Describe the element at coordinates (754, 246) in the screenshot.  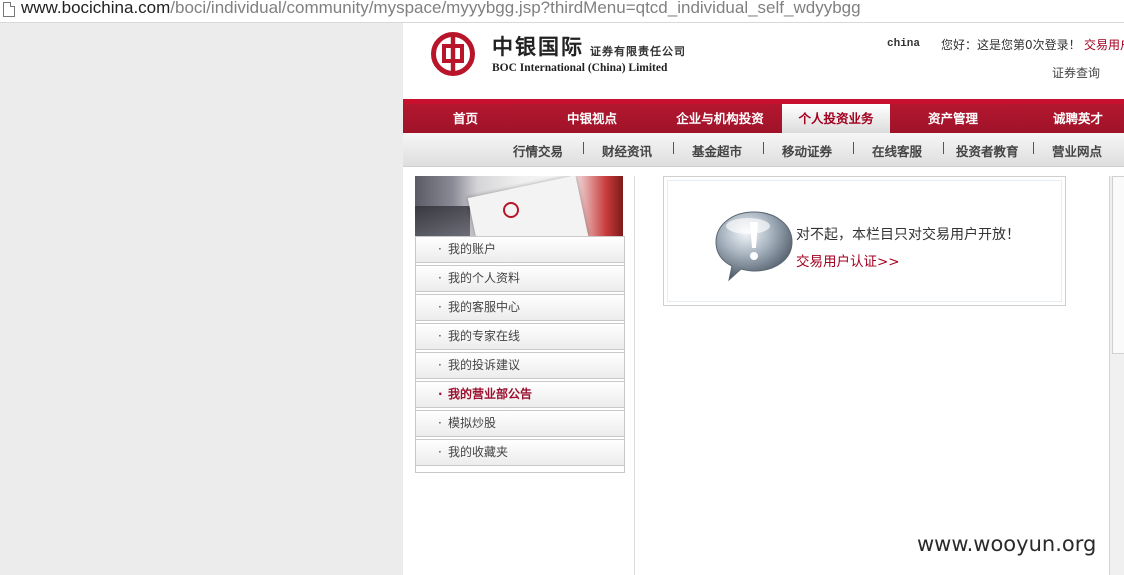
I see `info-bubble-icon` at that location.